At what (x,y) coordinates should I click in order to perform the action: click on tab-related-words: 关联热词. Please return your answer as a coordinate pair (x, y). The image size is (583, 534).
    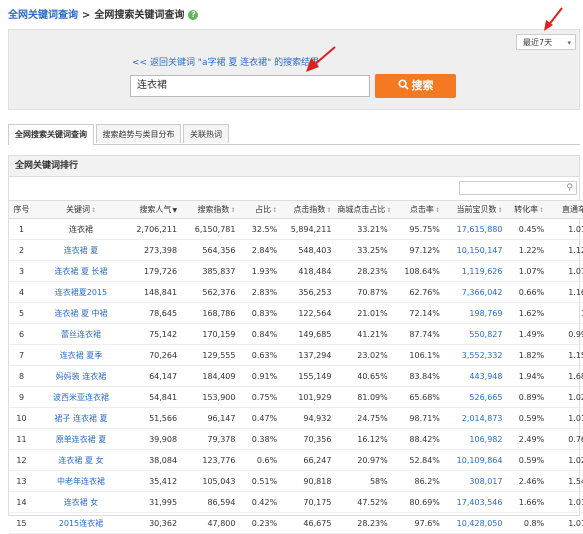
    Looking at the image, I should click on (206, 133).